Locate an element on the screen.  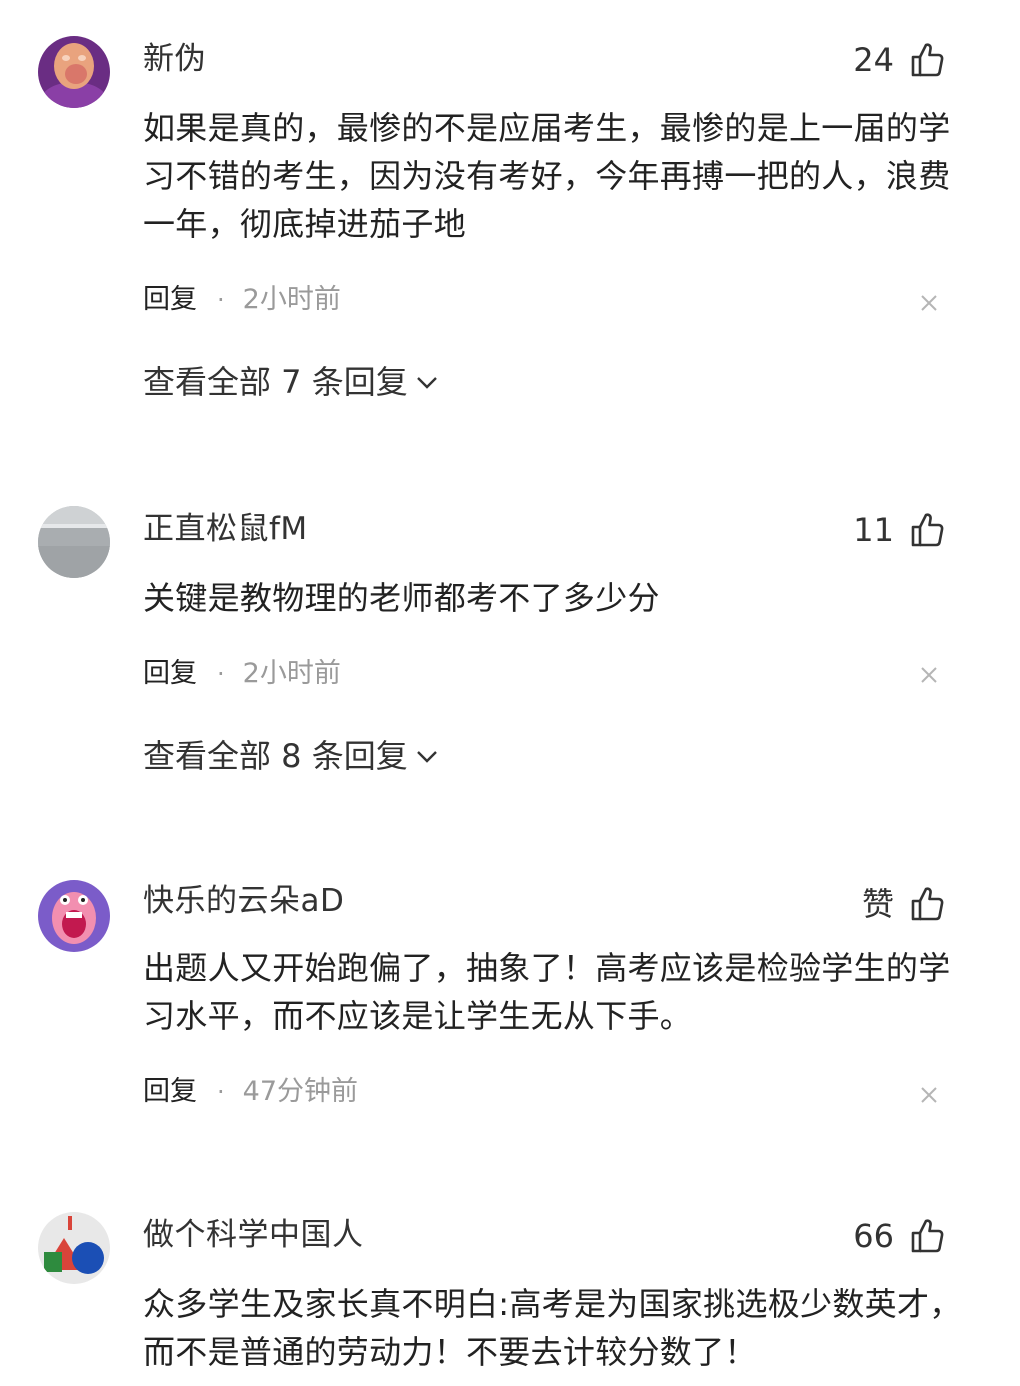
view-all-replies-button: 查看全部 8 条回复 is located at coordinates (290, 756).